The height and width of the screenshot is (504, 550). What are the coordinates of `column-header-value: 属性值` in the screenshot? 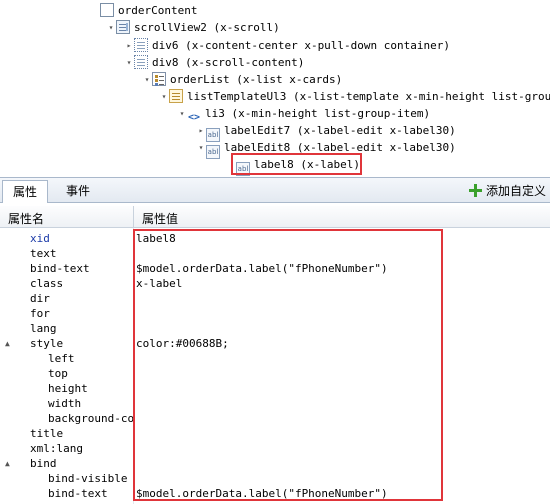 It's located at (160, 219).